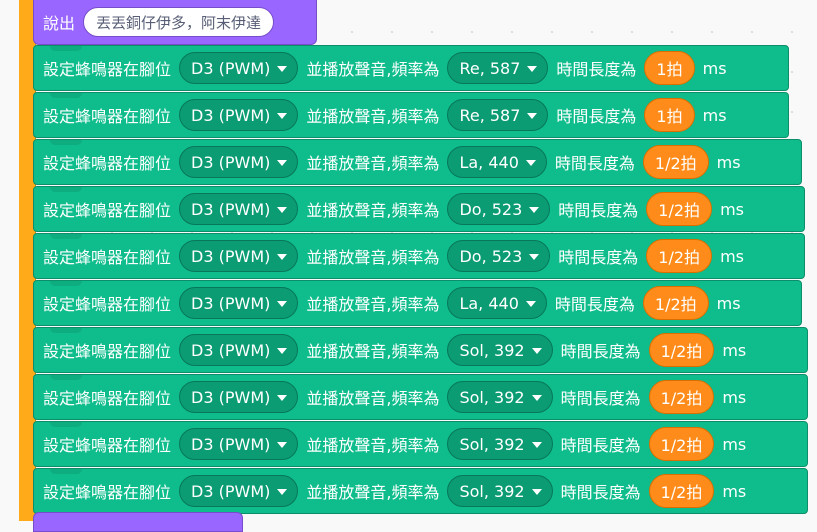 Image resolution: width=817 pixels, height=532 pixels. What do you see at coordinates (138, 522) in the screenshot?
I see `next-looks-block` at bounding box center [138, 522].